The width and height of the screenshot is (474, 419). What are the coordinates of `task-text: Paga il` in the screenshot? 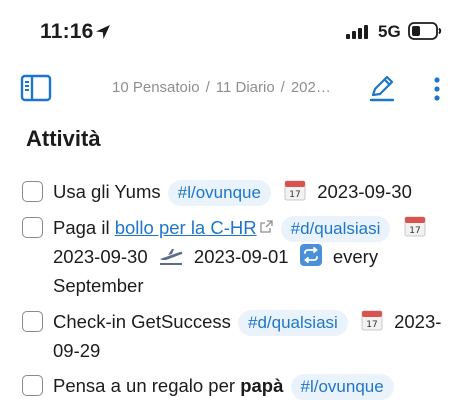 It's located at (81, 227).